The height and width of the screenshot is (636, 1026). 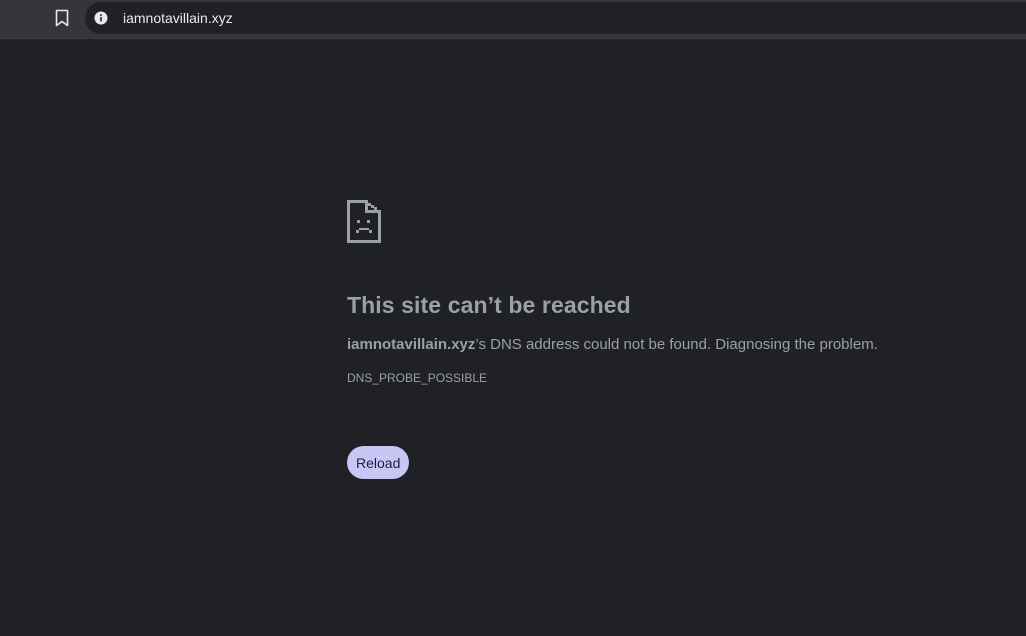 What do you see at coordinates (378, 462) in the screenshot?
I see `reload-button: Reload` at bounding box center [378, 462].